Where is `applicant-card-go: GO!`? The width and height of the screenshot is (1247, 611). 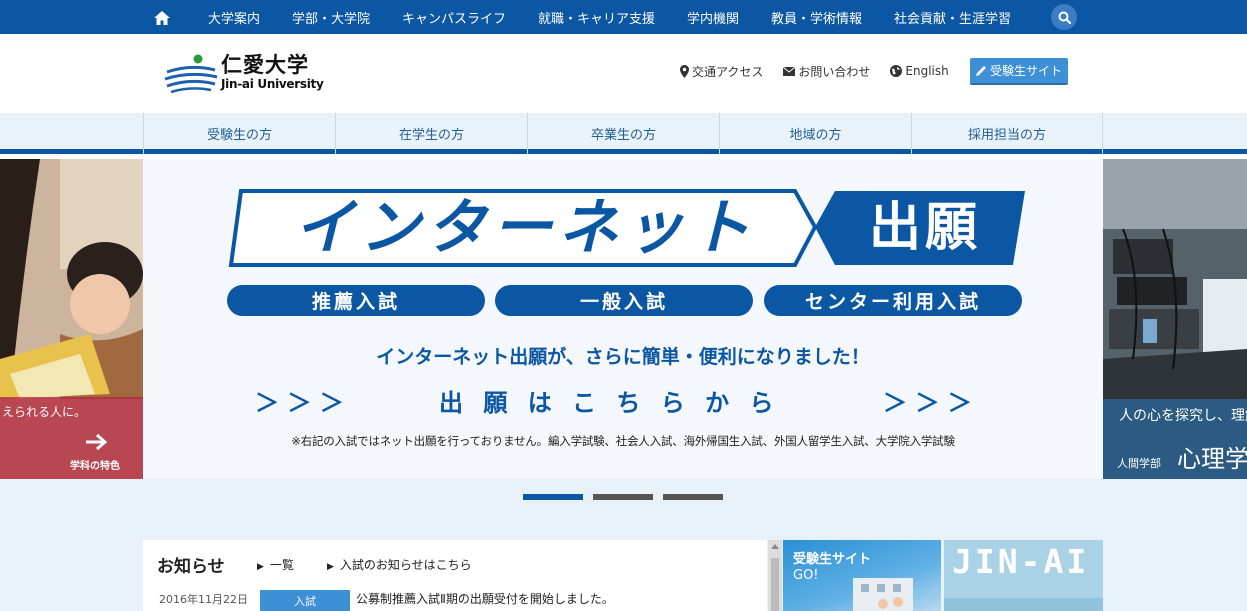 applicant-card-go: GO! is located at coordinates (806, 575).